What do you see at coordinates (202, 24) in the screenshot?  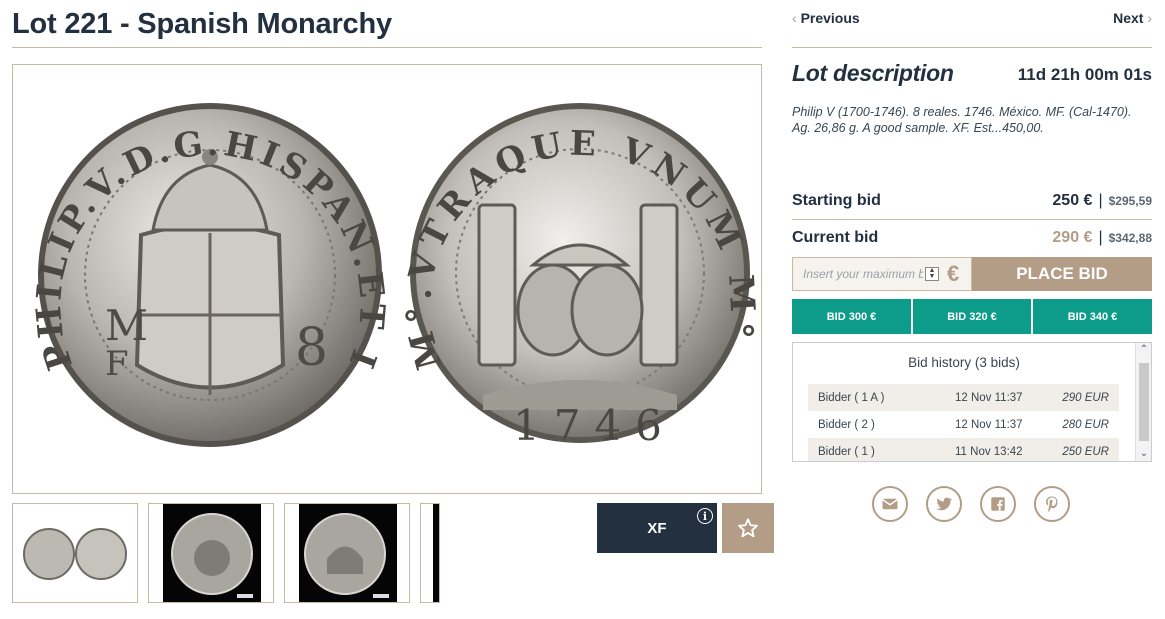 I see `page-title: Lot 221 - Spanish Monarchy` at bounding box center [202, 24].